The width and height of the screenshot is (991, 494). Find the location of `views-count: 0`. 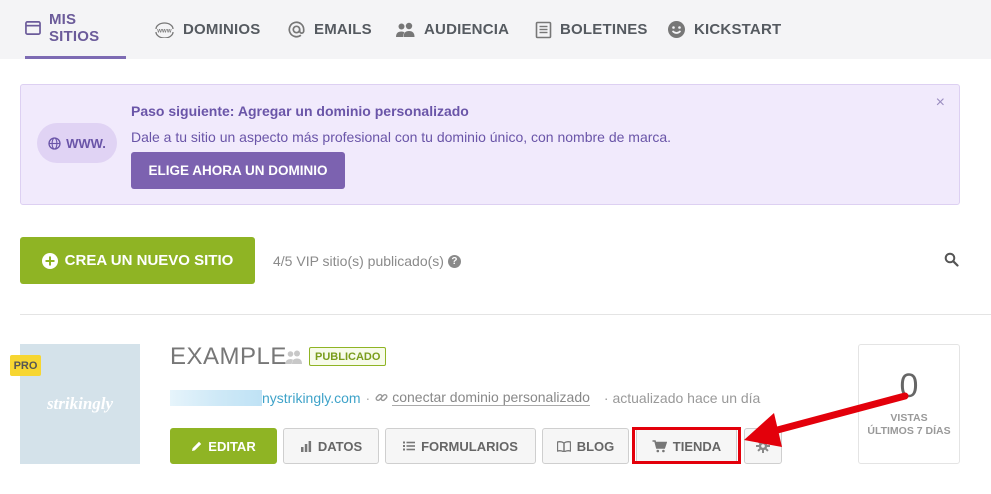

views-count: 0 is located at coordinates (909, 386).